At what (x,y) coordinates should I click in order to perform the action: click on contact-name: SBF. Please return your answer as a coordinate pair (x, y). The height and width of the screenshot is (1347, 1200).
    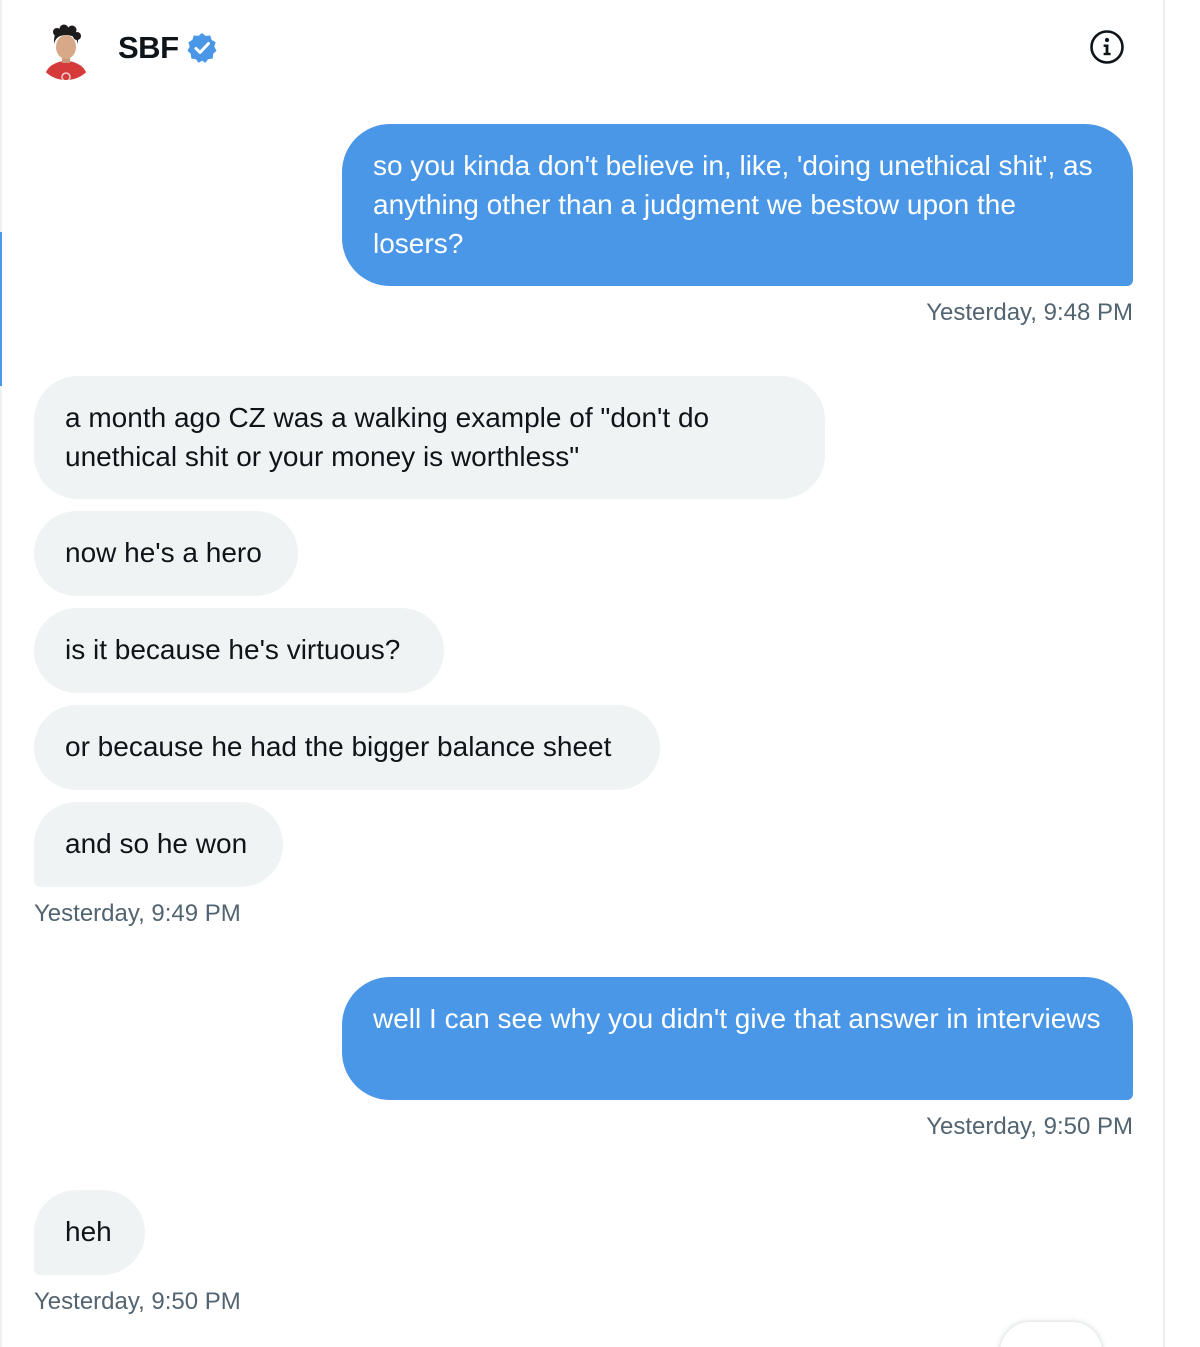
    Looking at the image, I should click on (148, 48).